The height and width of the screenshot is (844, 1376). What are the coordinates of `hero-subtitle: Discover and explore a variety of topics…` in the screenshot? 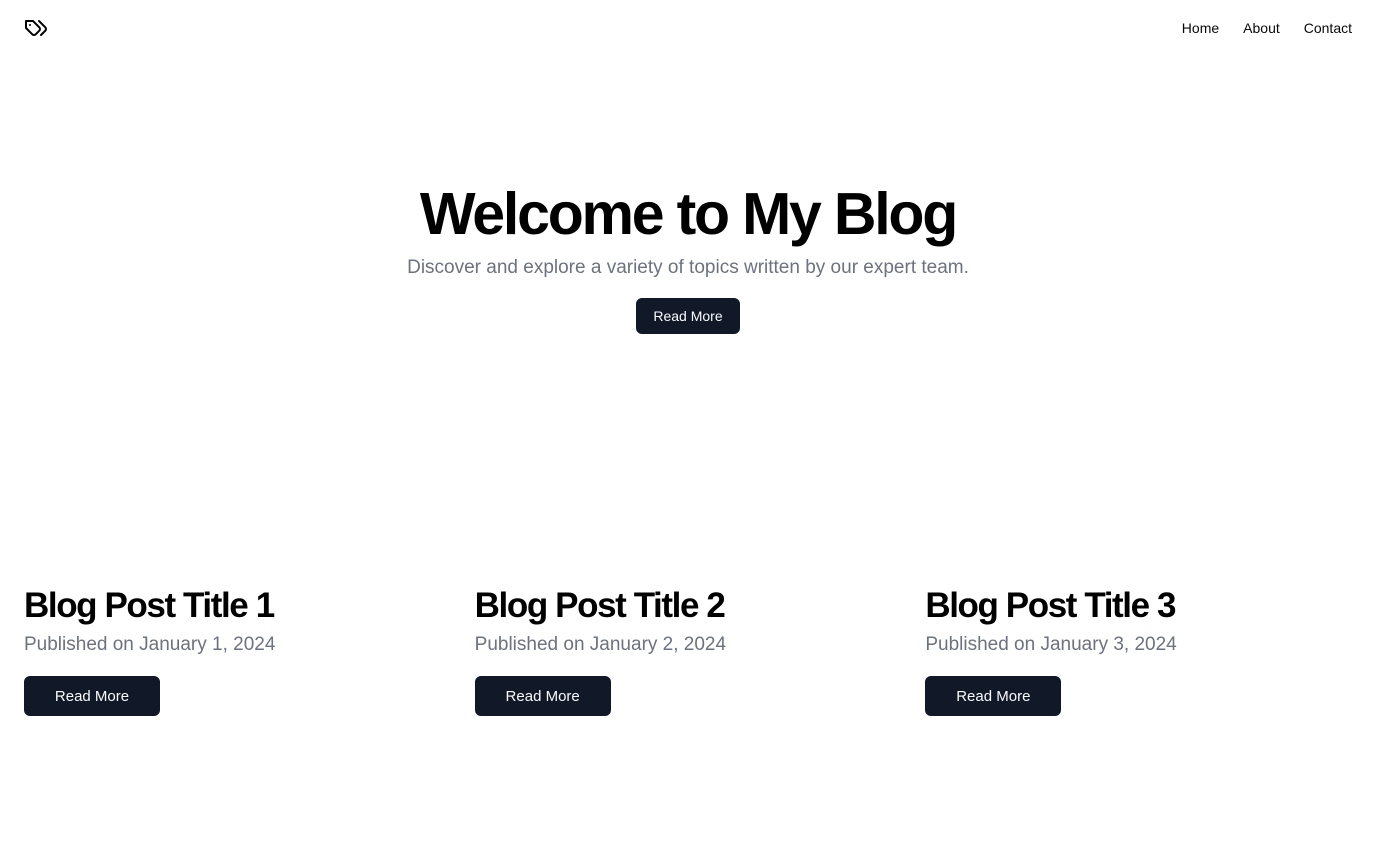 It's located at (688, 267).